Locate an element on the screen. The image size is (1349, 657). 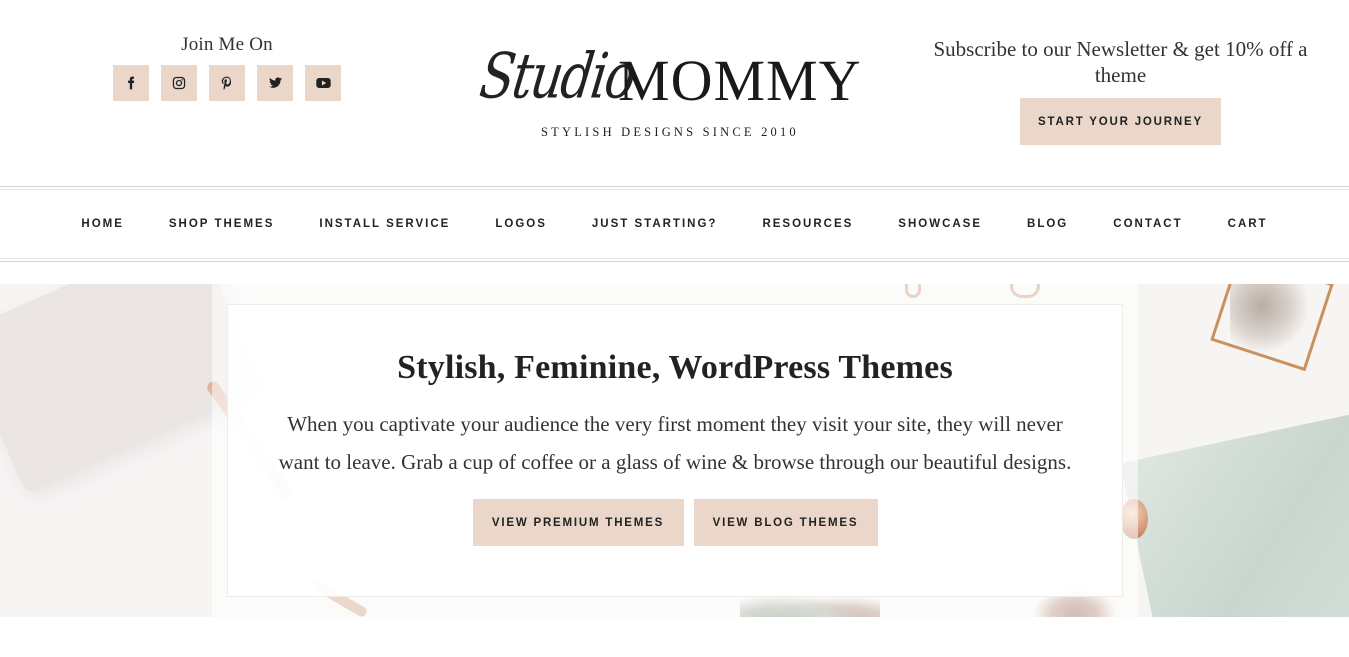
frame-decoration is located at coordinates (1272, 328).